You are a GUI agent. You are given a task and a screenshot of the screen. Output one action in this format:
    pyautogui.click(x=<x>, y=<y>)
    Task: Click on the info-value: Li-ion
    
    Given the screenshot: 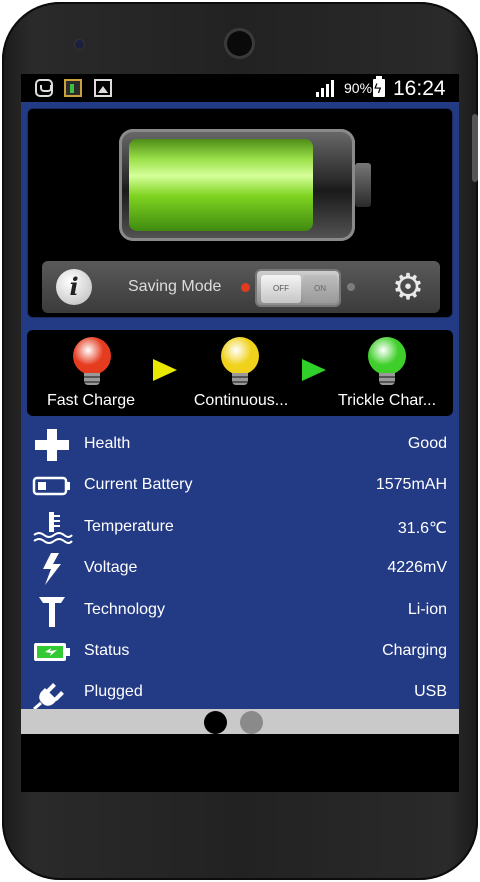 What is the action you would take?
    pyautogui.click(x=427, y=609)
    